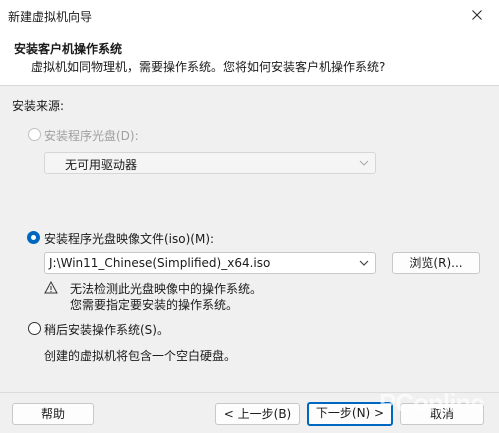 The image size is (499, 433). Describe the element at coordinates (51, 287) in the screenshot. I see `warning-icon` at that location.